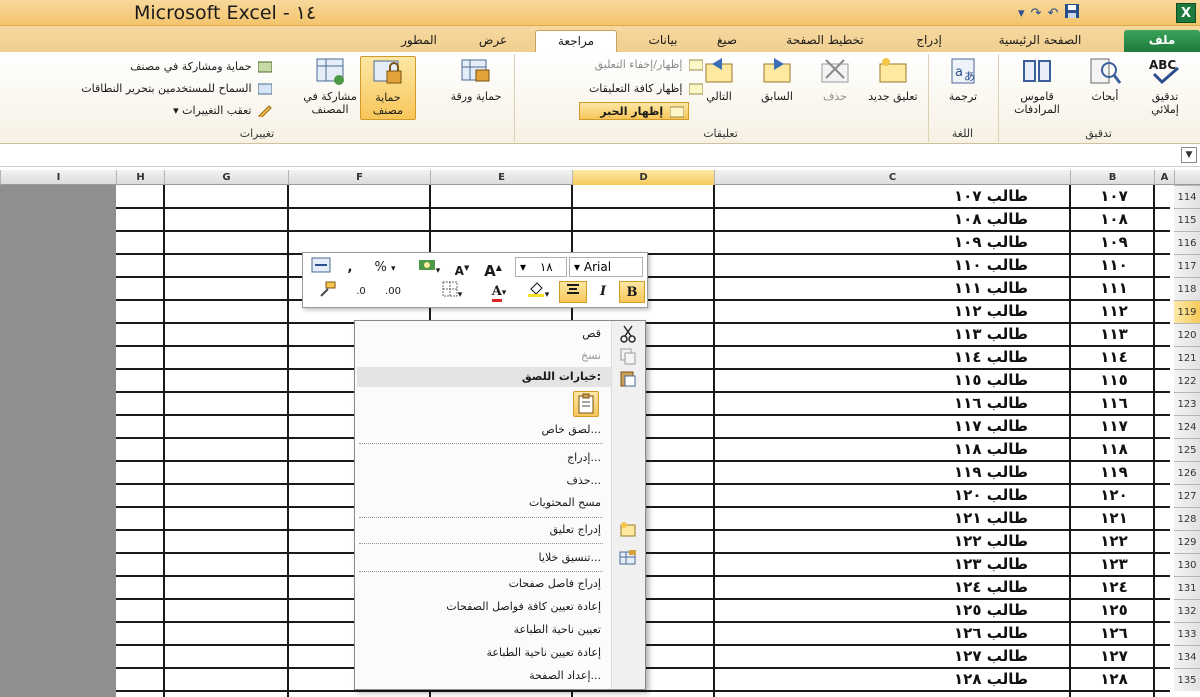 The image size is (1200, 697). Describe the element at coordinates (388, 88) in the screenshot. I see `protect-workbook-button: حماية مصنف` at that location.